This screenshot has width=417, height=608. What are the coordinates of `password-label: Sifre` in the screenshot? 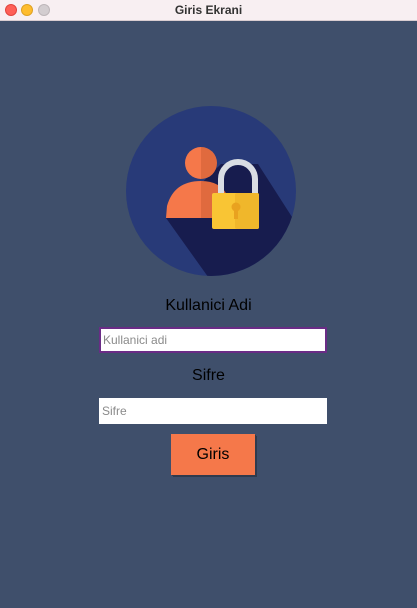 It's located at (208, 375).